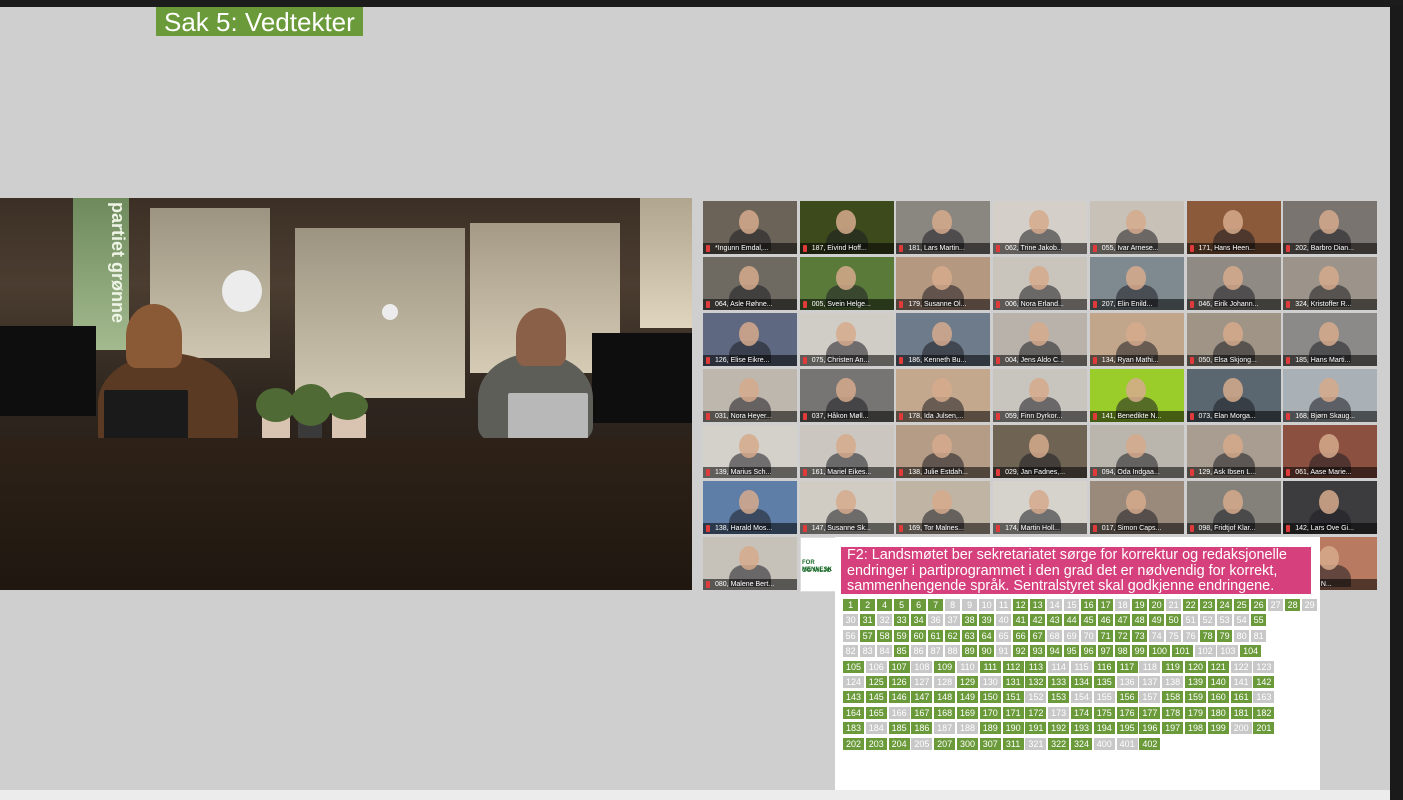 The height and width of the screenshot is (800, 1403). Describe the element at coordinates (1218, 682) in the screenshot. I see `vote-chip-voted: 140` at that location.